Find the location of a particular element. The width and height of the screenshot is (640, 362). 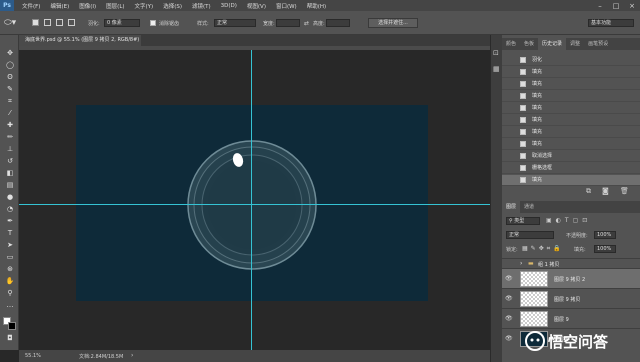

brush-icon: ✏ is located at coordinates (10, 137).